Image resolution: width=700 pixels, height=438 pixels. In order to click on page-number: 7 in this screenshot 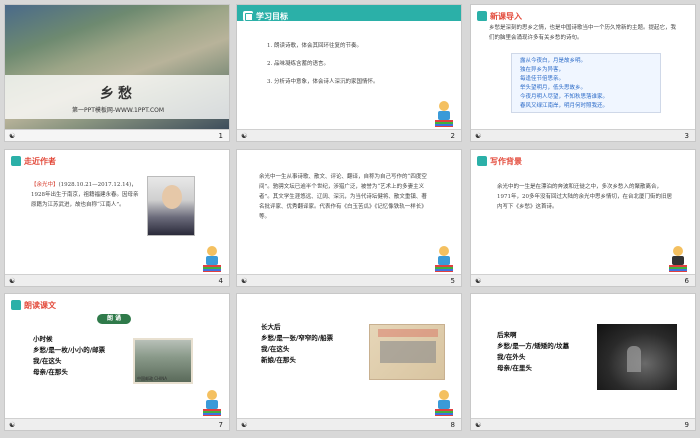, I will do `click(220, 425)`.